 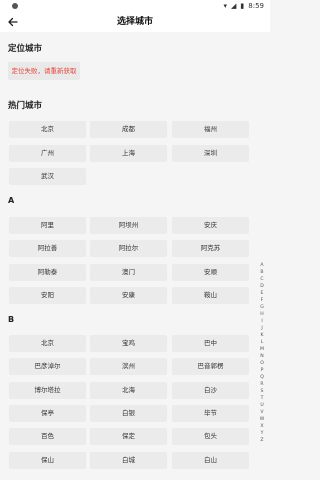 What do you see at coordinates (262, 378) in the screenshot?
I see `index-letter: Q` at bounding box center [262, 378].